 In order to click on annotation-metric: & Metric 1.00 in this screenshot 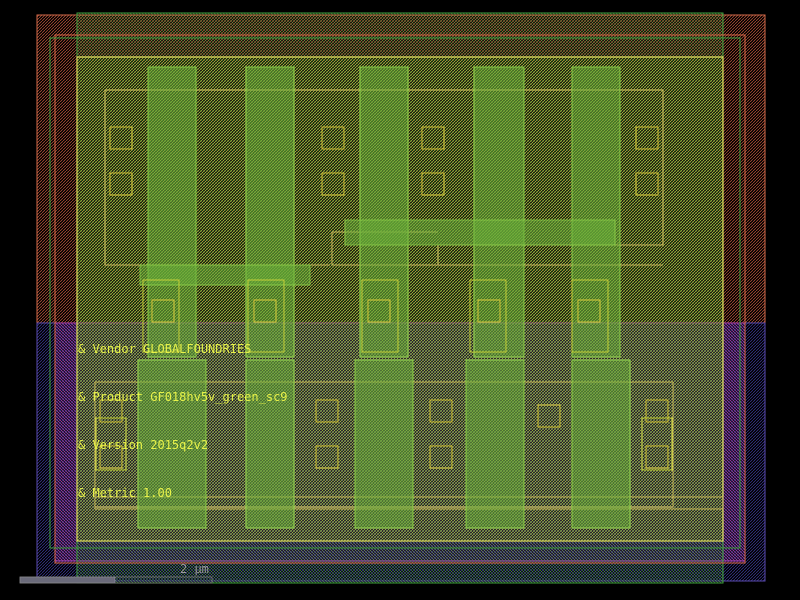, I will do `click(125, 493)`.